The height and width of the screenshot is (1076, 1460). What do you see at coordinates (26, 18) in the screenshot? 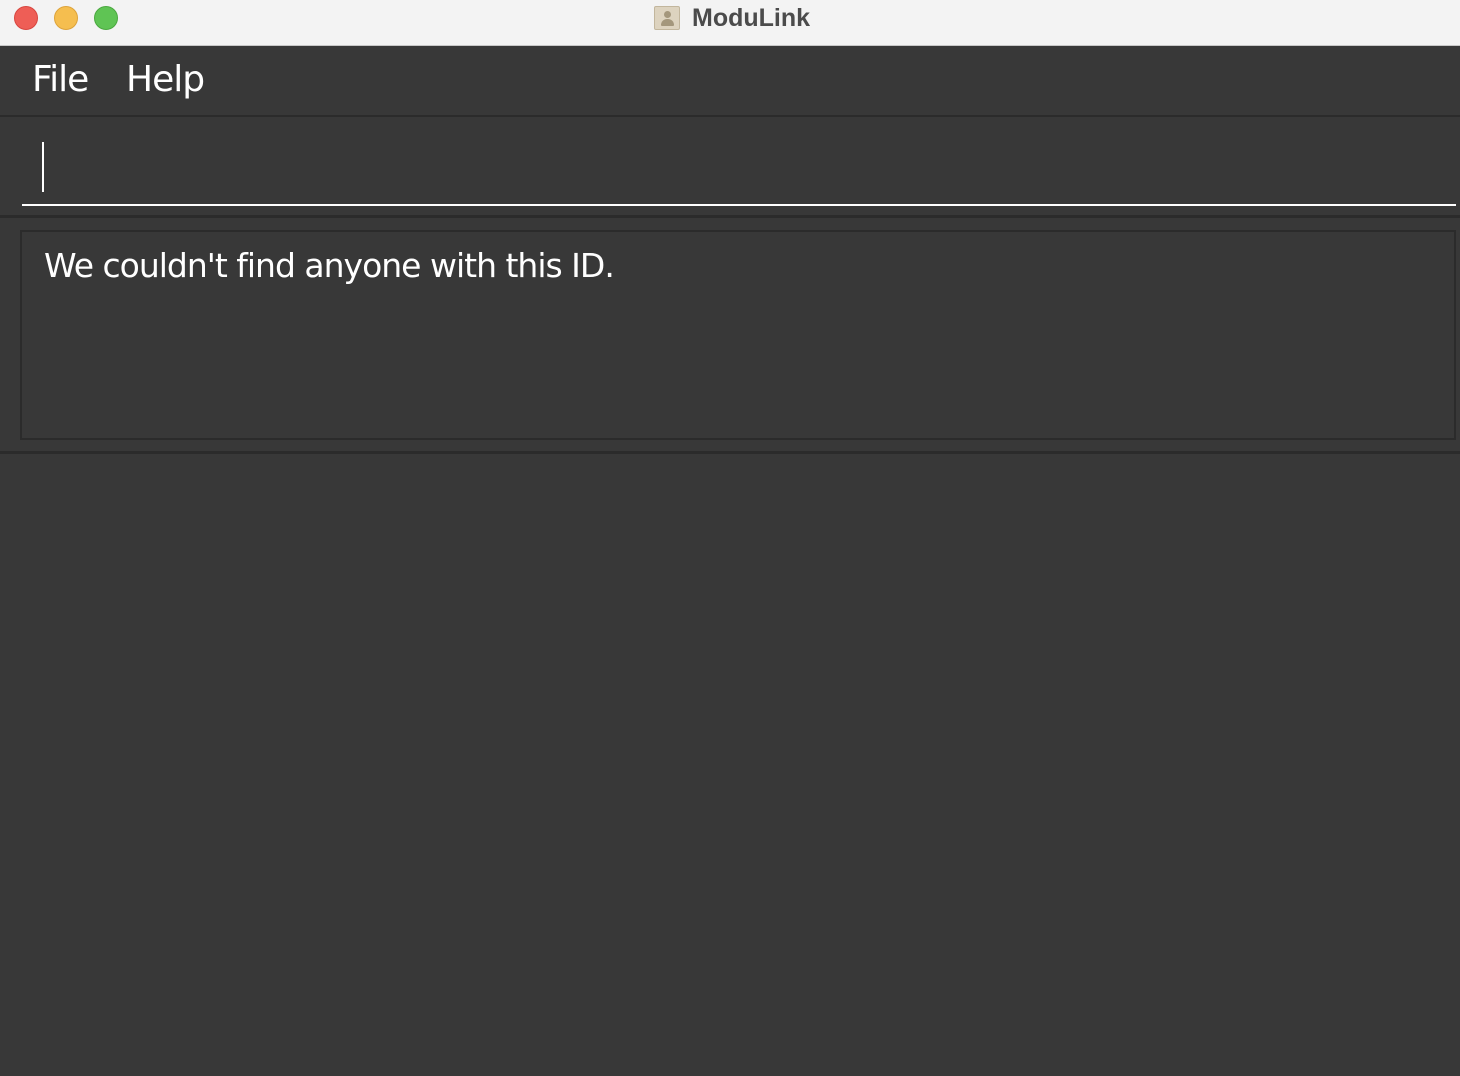
I see `close-window-button` at bounding box center [26, 18].